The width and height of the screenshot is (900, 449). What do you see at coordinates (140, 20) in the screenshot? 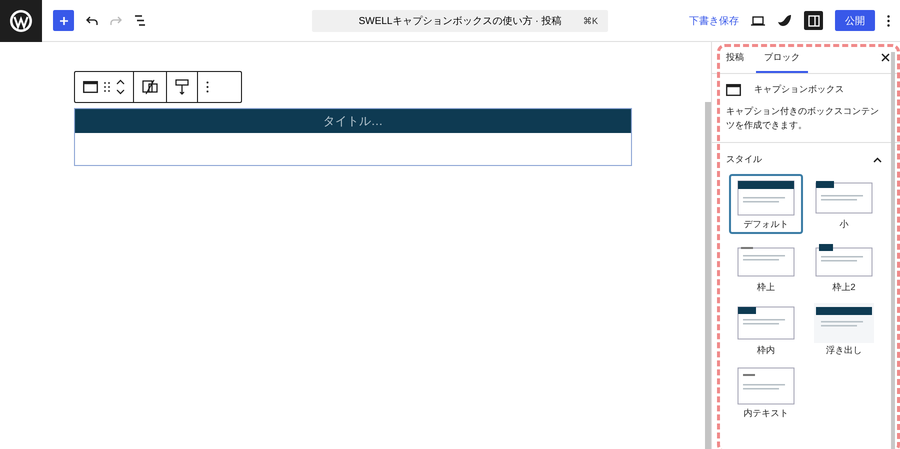
I see `list-view-icon` at bounding box center [140, 20].